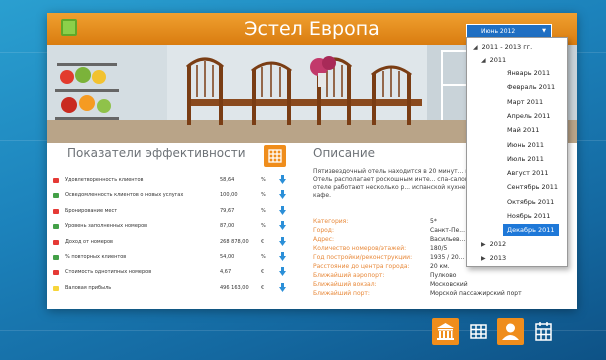 This screenshot has width=606, height=360. I want to click on kpi-row: Уровень заполненных номеров 87,00%, so click(173, 227).